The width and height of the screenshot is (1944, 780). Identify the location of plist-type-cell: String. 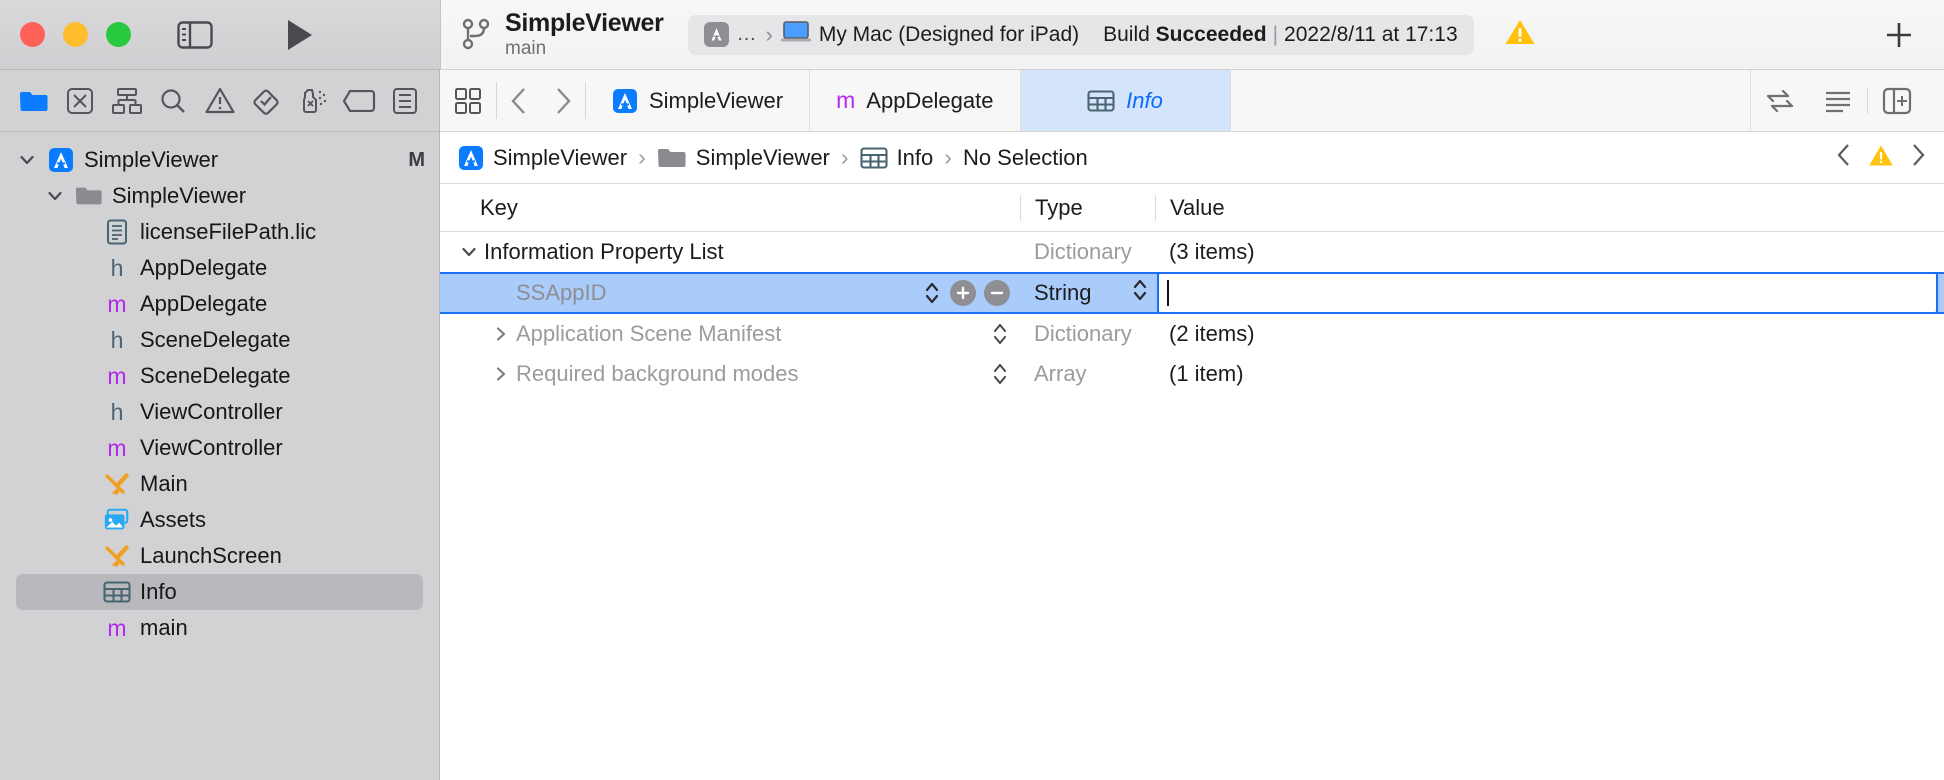
(1087, 293).